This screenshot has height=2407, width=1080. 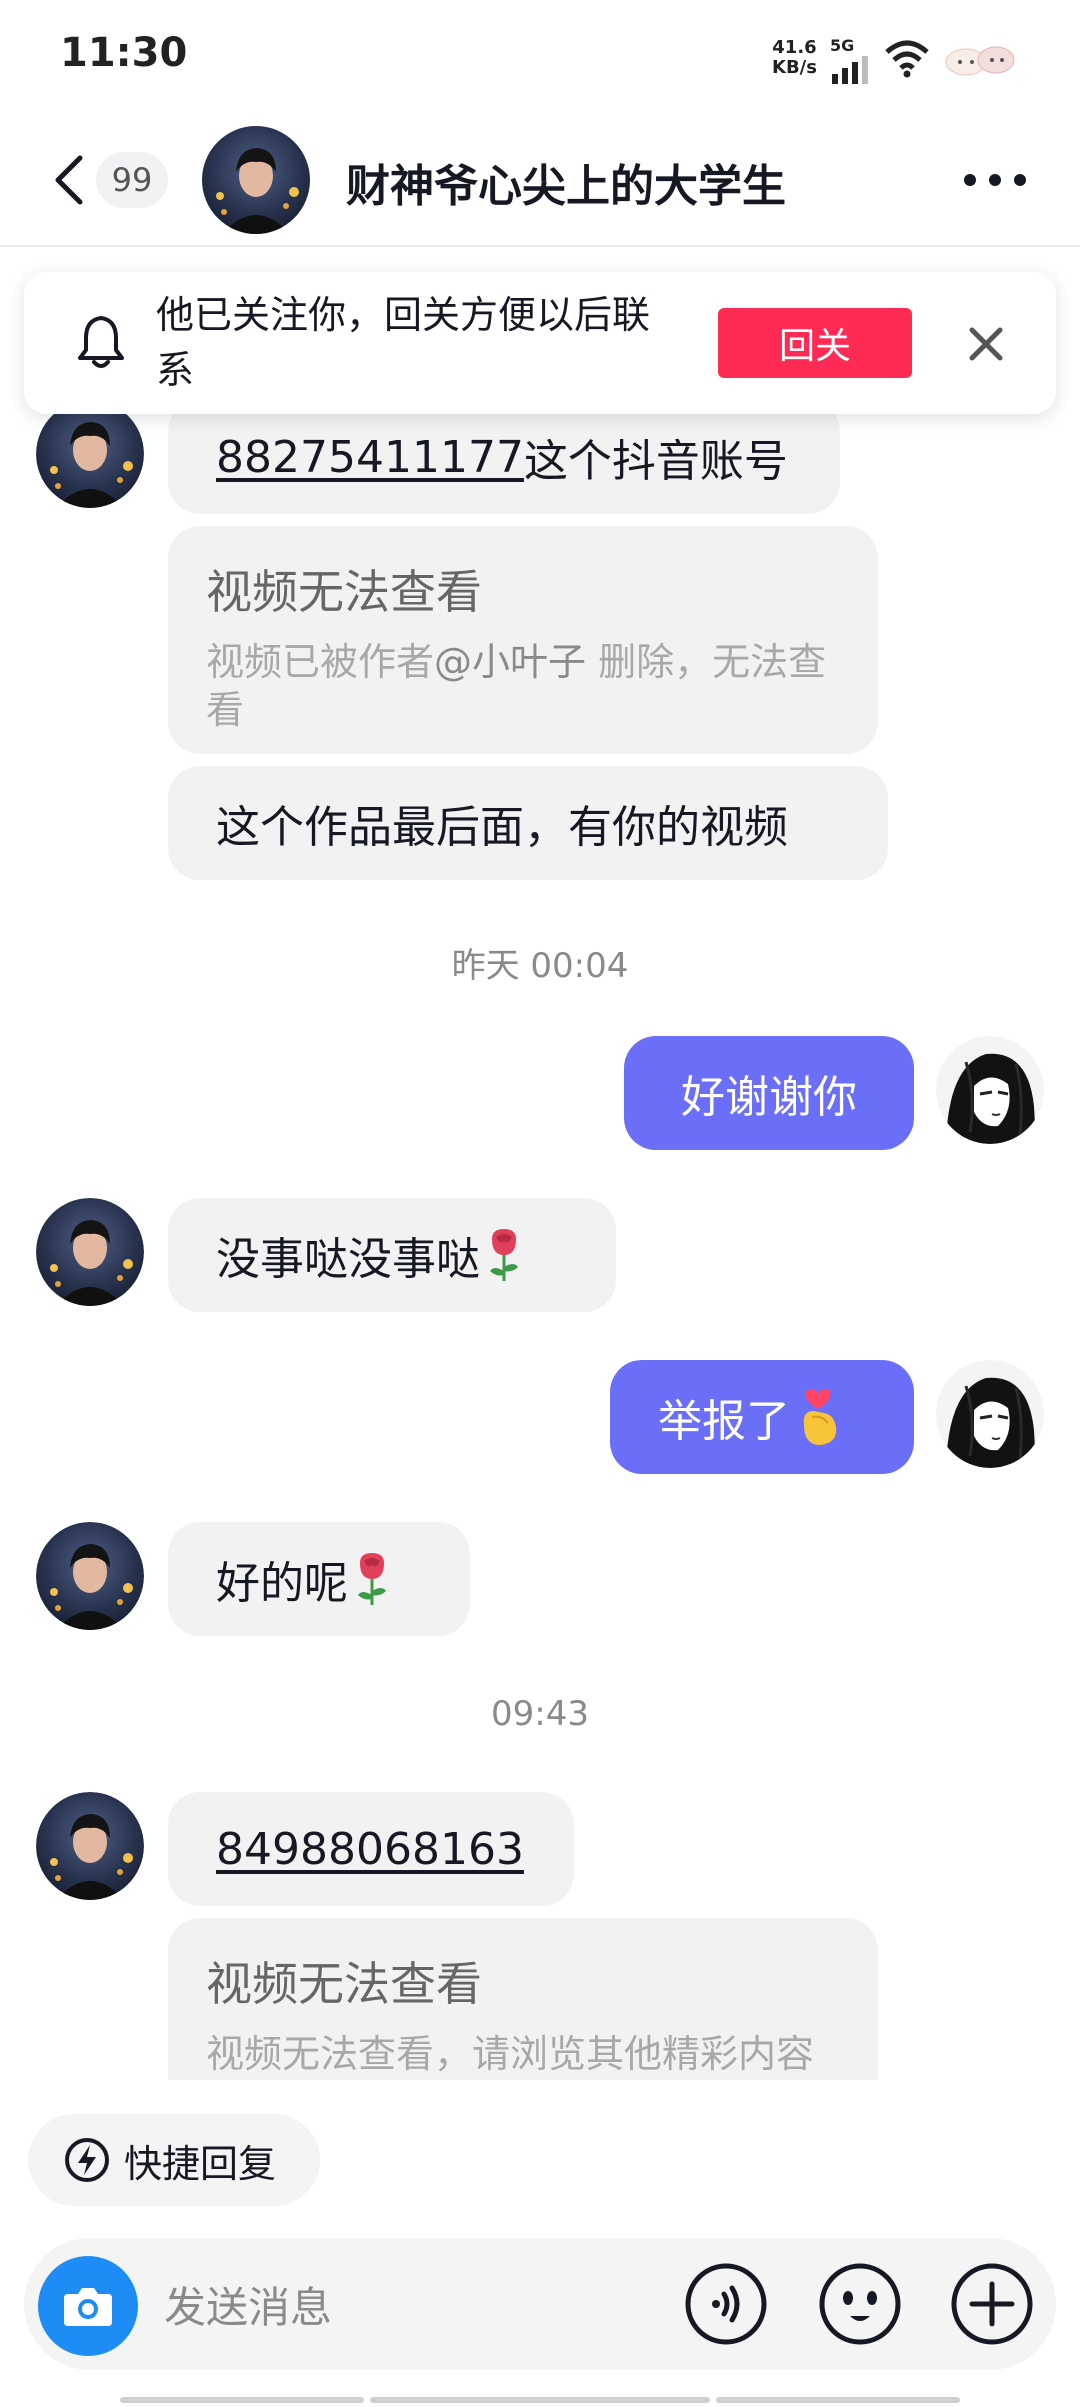 I want to click on follow-back-button: 回关, so click(x=815, y=343).